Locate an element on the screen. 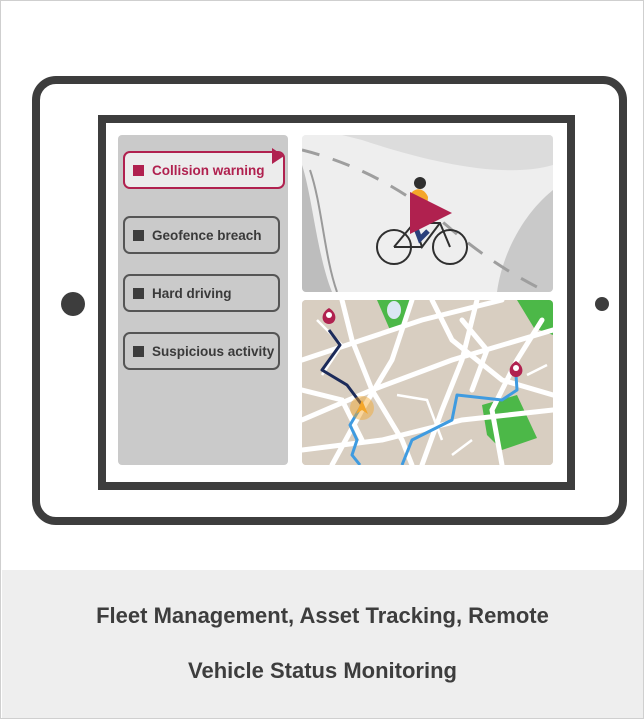 The image size is (644, 719). alert-geofence-breach: Geofence breach is located at coordinates (201, 235).